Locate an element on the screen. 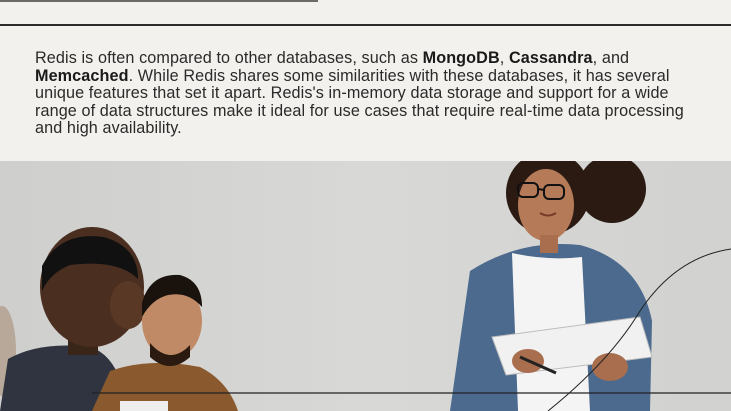 The height and width of the screenshot is (411, 731). cassandra-label: Cassandra is located at coordinates (550, 58).